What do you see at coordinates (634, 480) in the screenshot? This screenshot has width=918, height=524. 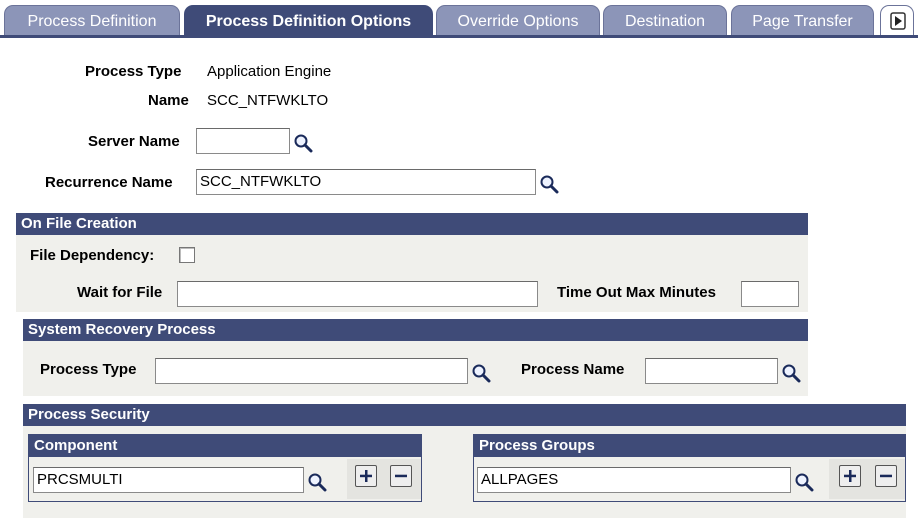 I see `process-groups-input: ALLPAGES` at bounding box center [634, 480].